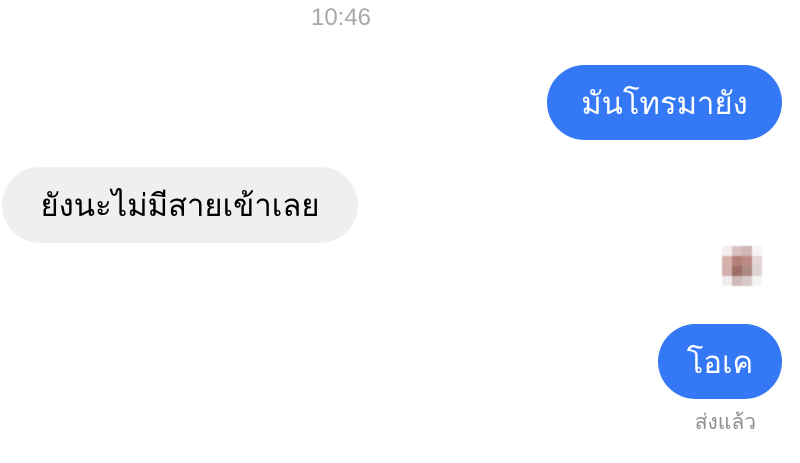  I want to click on pixelated-avatar-icon, so click(742, 266).